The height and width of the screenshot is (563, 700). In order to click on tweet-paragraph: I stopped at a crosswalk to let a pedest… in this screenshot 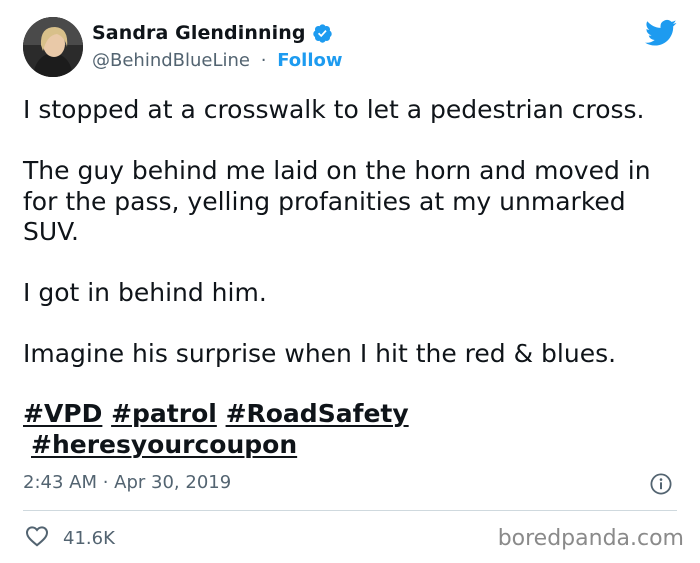, I will do `click(334, 109)`.